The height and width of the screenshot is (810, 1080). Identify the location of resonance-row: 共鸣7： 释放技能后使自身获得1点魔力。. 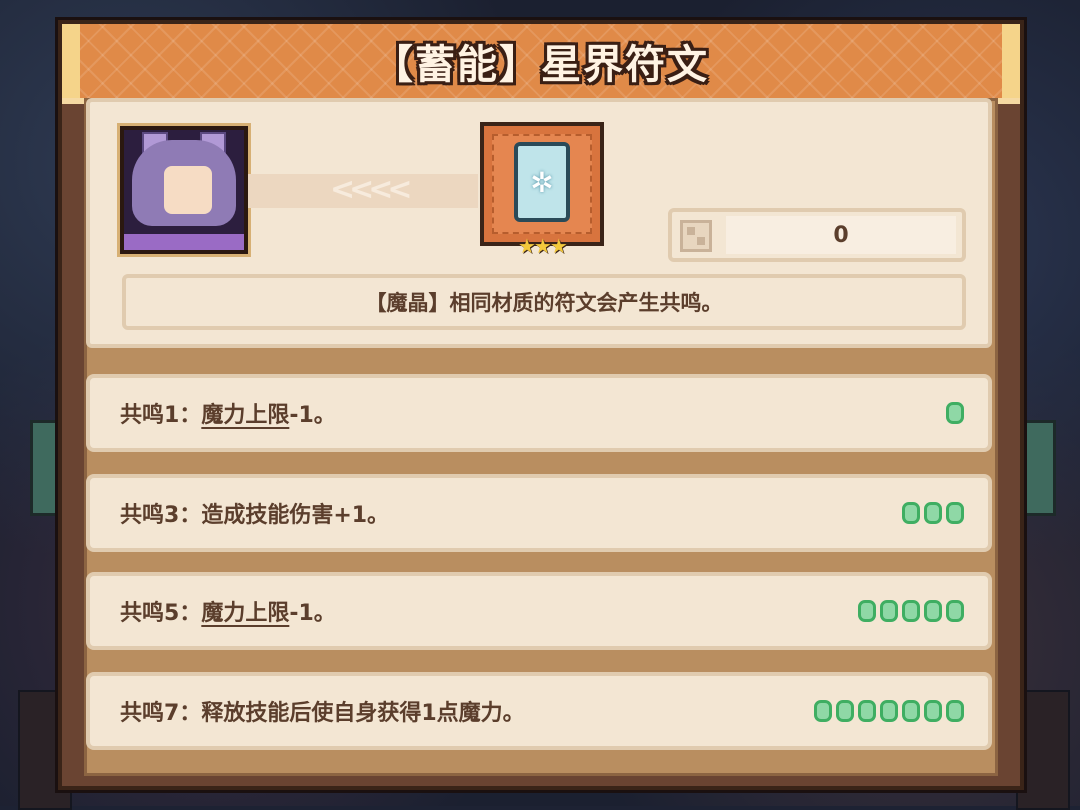
(539, 711).